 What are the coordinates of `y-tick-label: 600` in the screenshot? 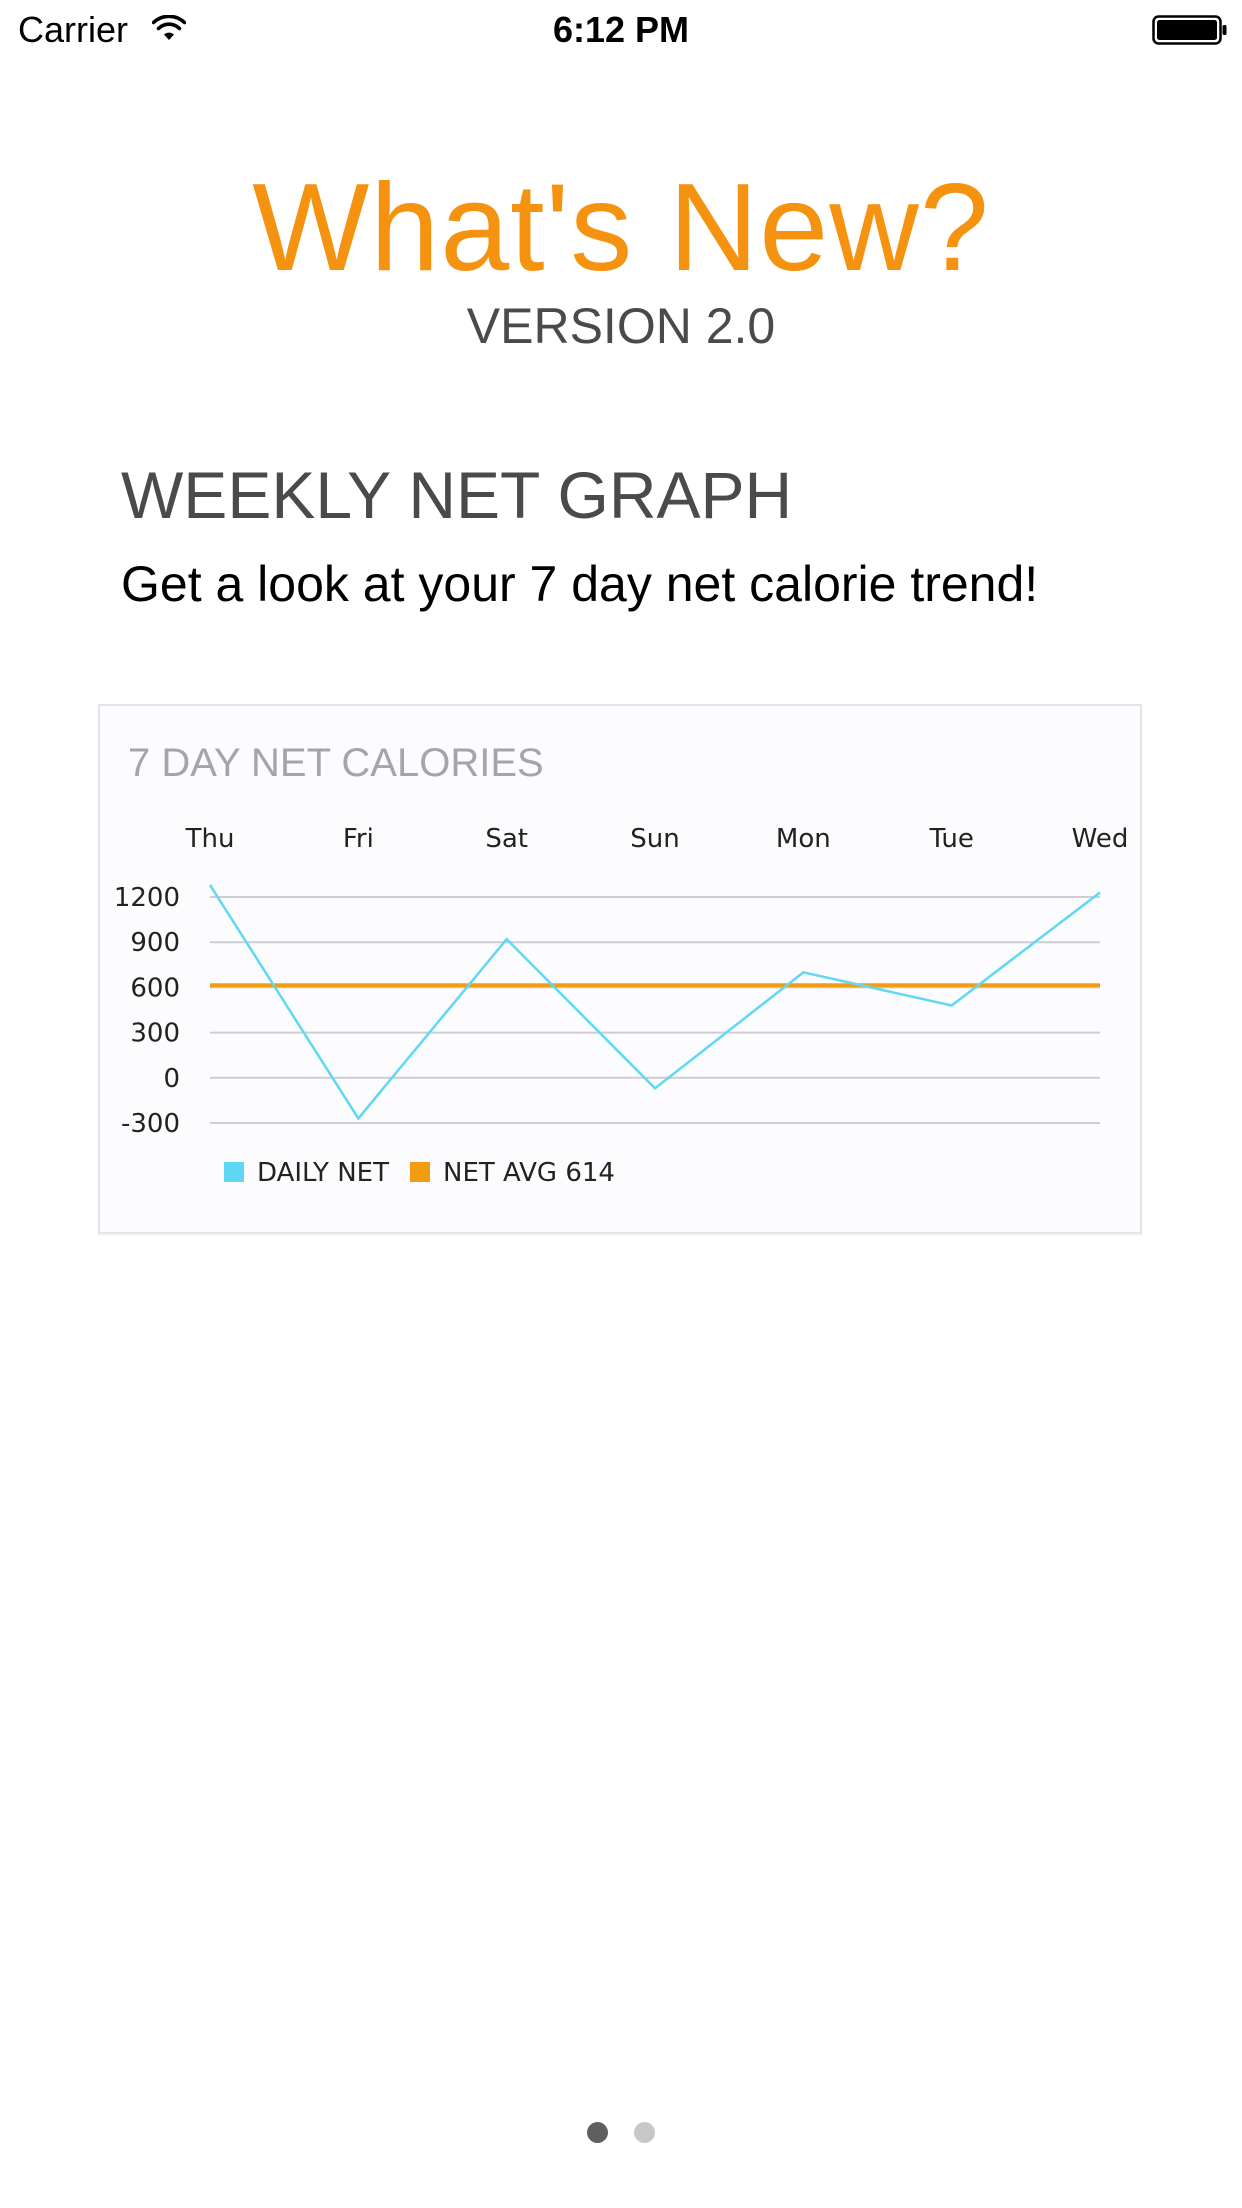 It's located at (155, 988).